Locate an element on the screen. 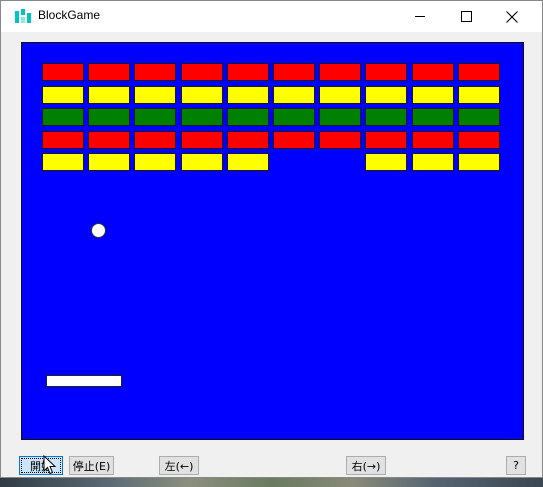  paddle is located at coordinates (84, 381).